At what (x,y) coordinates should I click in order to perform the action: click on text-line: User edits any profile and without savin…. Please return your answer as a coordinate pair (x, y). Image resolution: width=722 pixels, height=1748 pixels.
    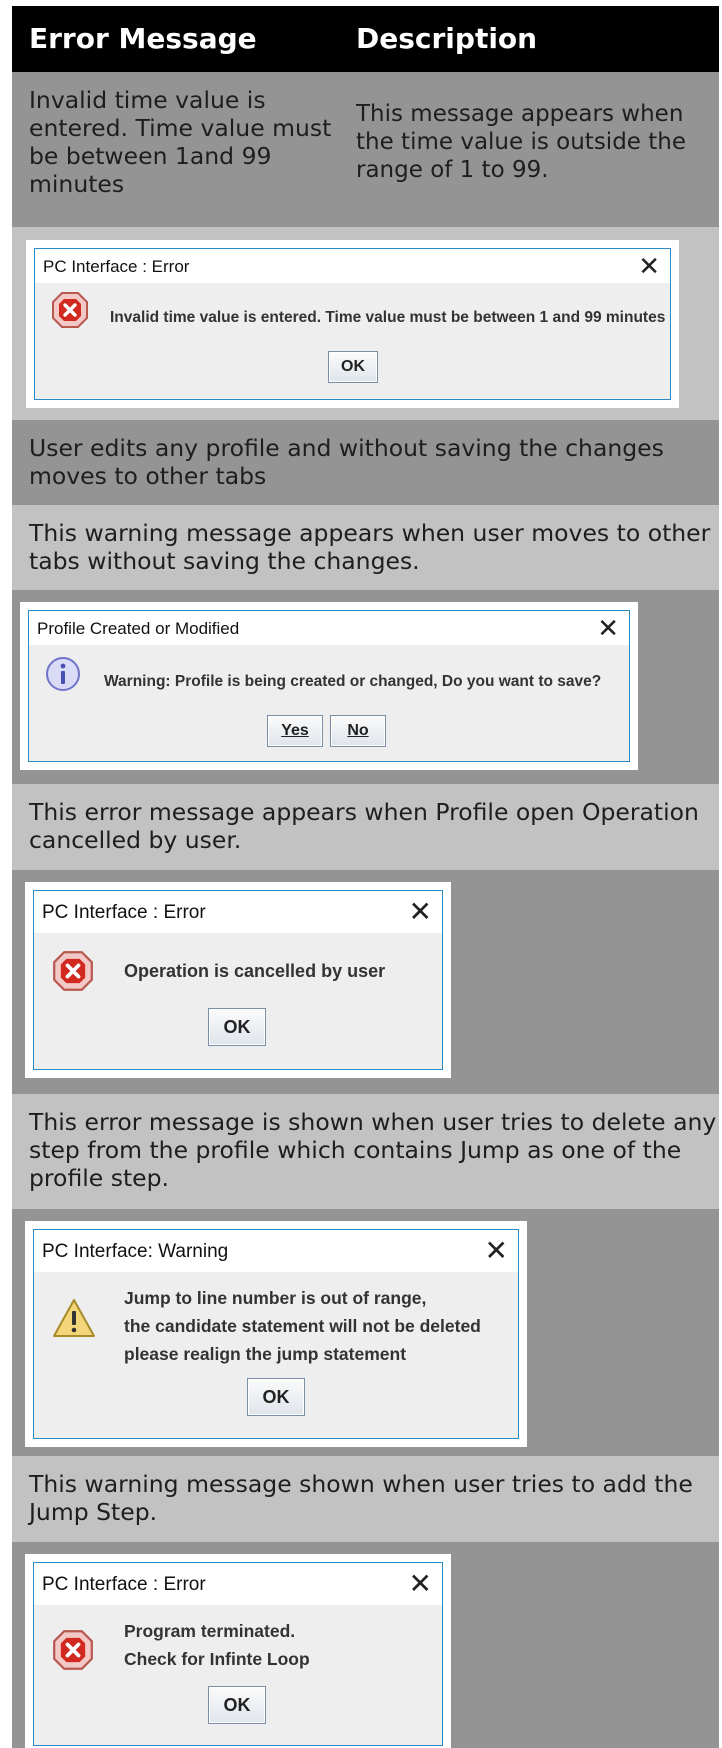
    Looking at the image, I should click on (346, 448).